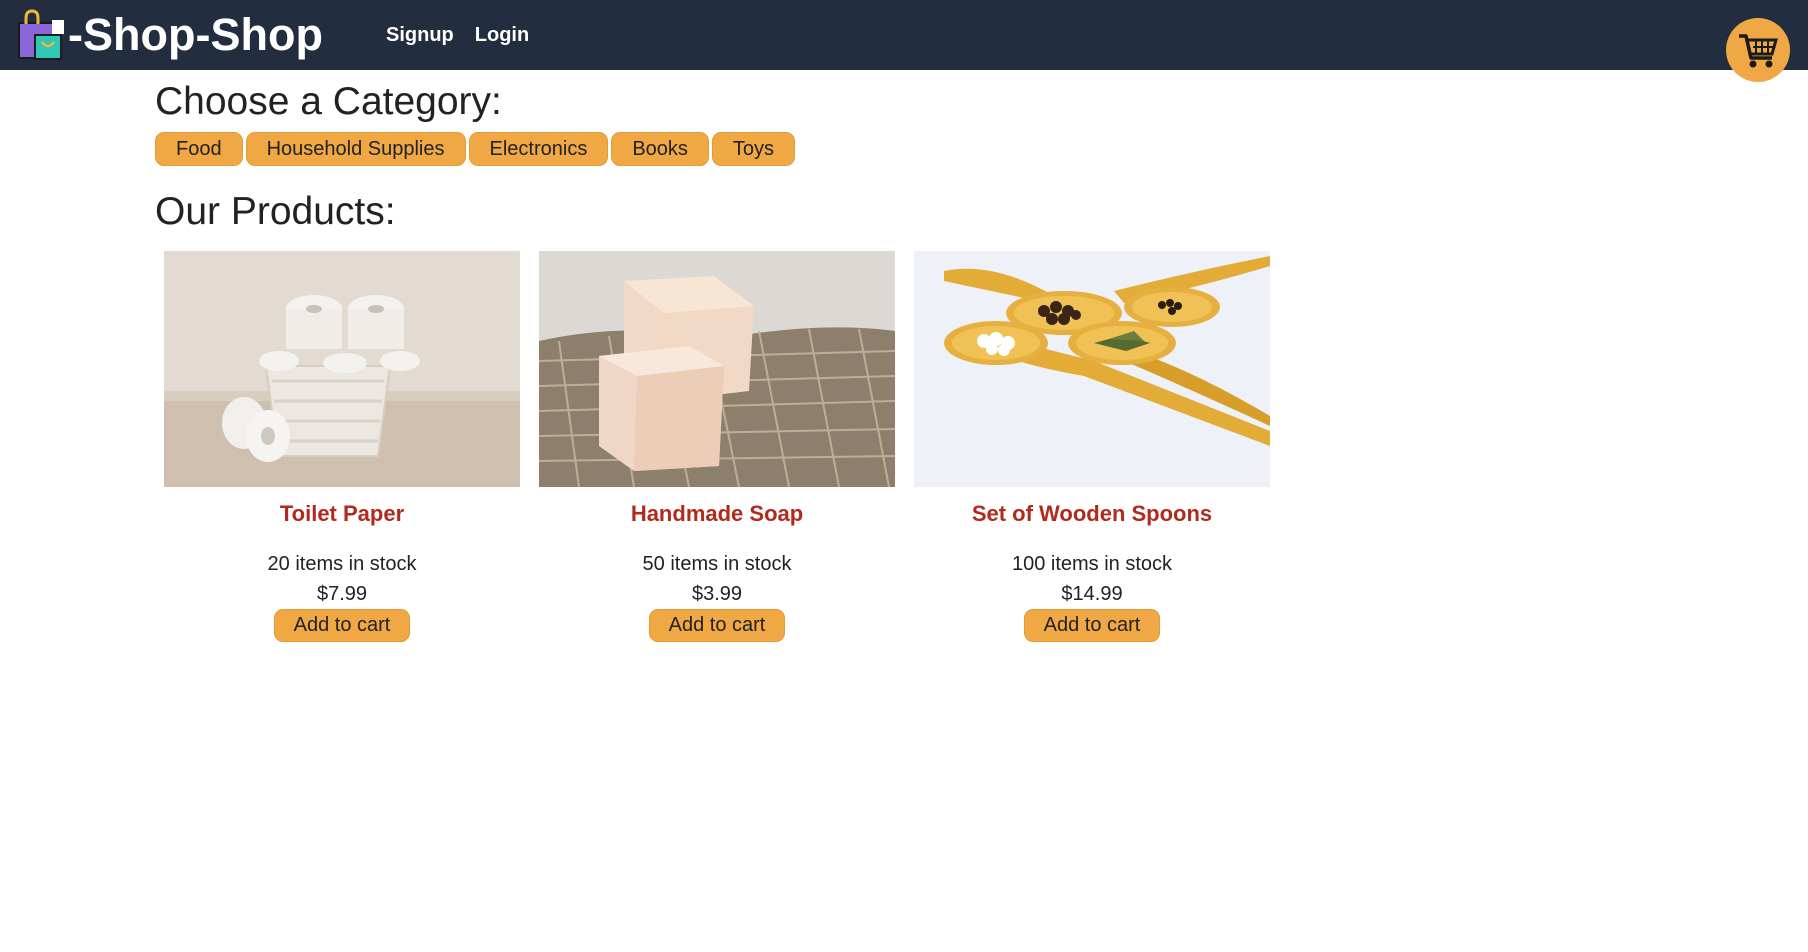  Describe the element at coordinates (717, 514) in the screenshot. I see `product-name-link: Handmade Soap` at that location.